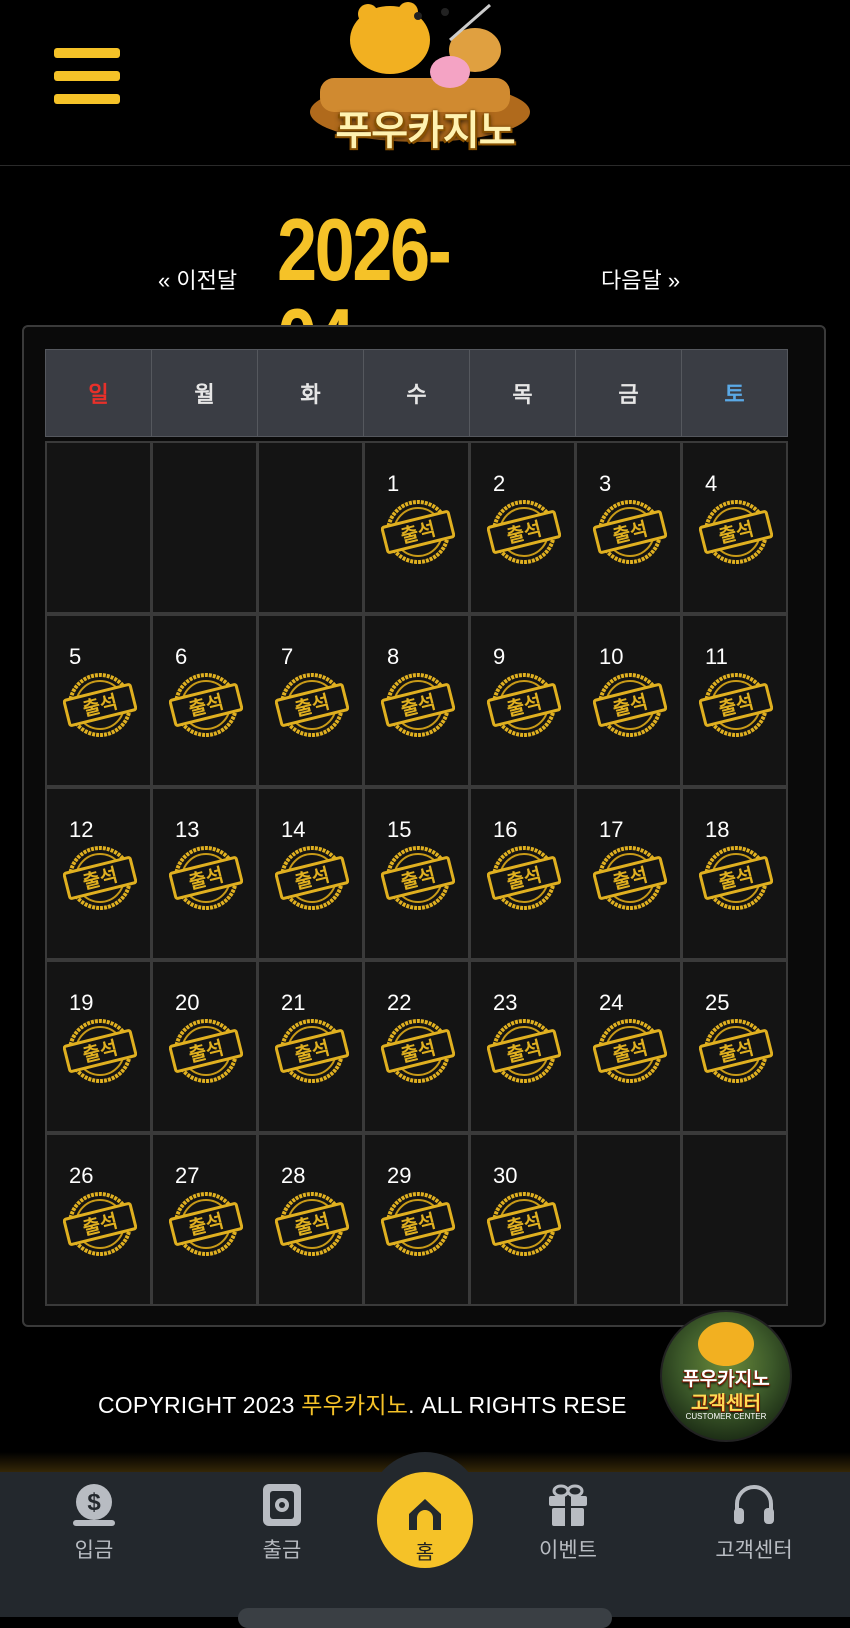 The height and width of the screenshot is (1628, 850). I want to click on nav-deposit: $ 입금, so click(94, 1527).